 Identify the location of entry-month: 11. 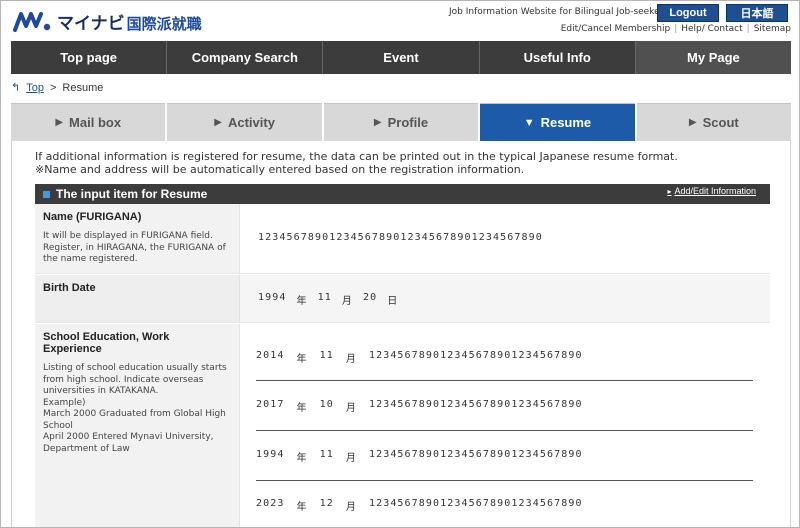
(326, 454).